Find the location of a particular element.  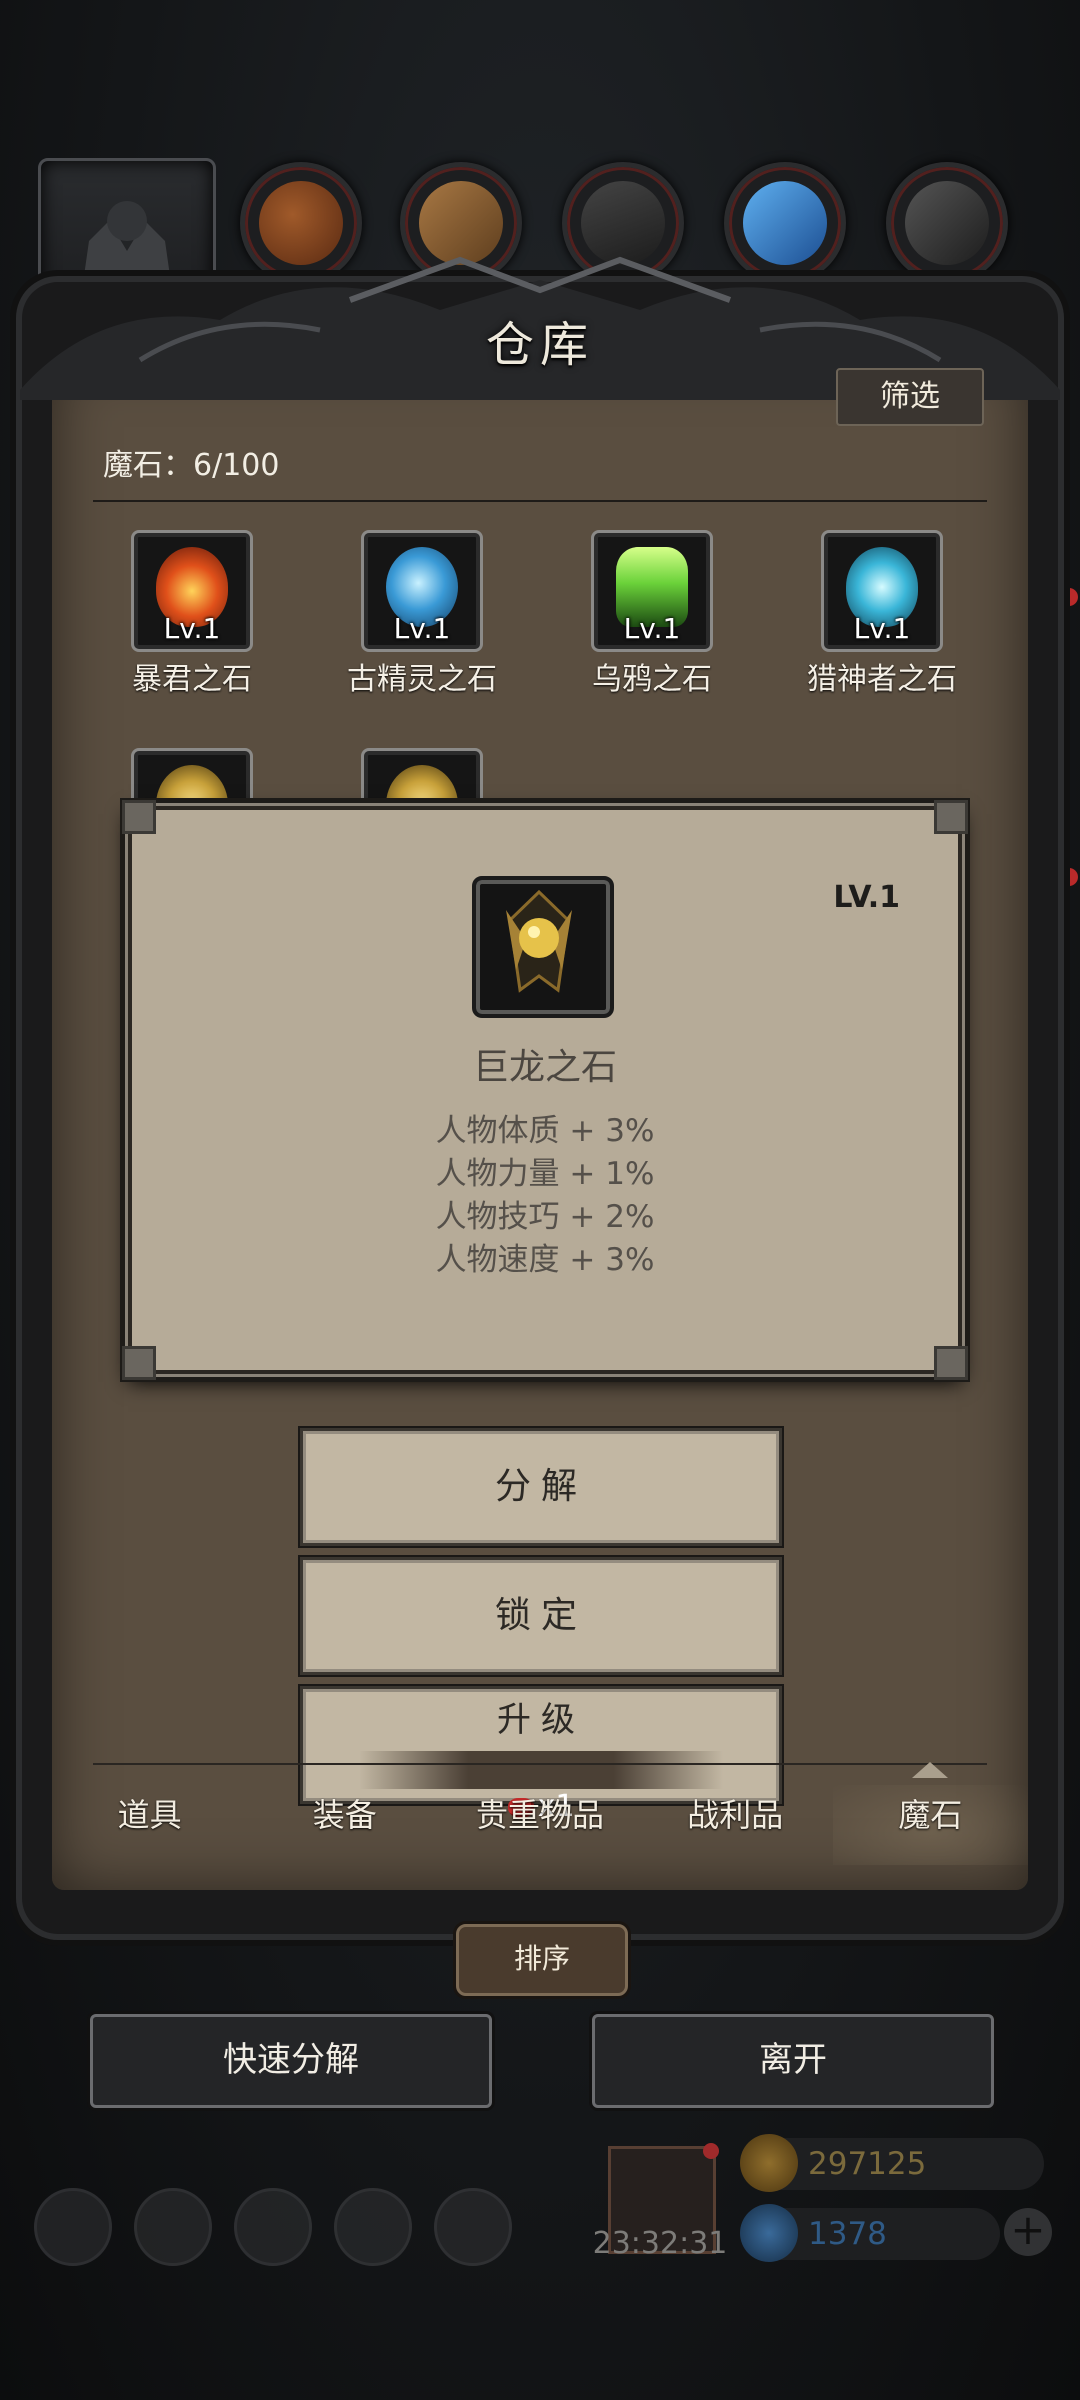

tab-magic-stones: 魔石 is located at coordinates (930, 1825).